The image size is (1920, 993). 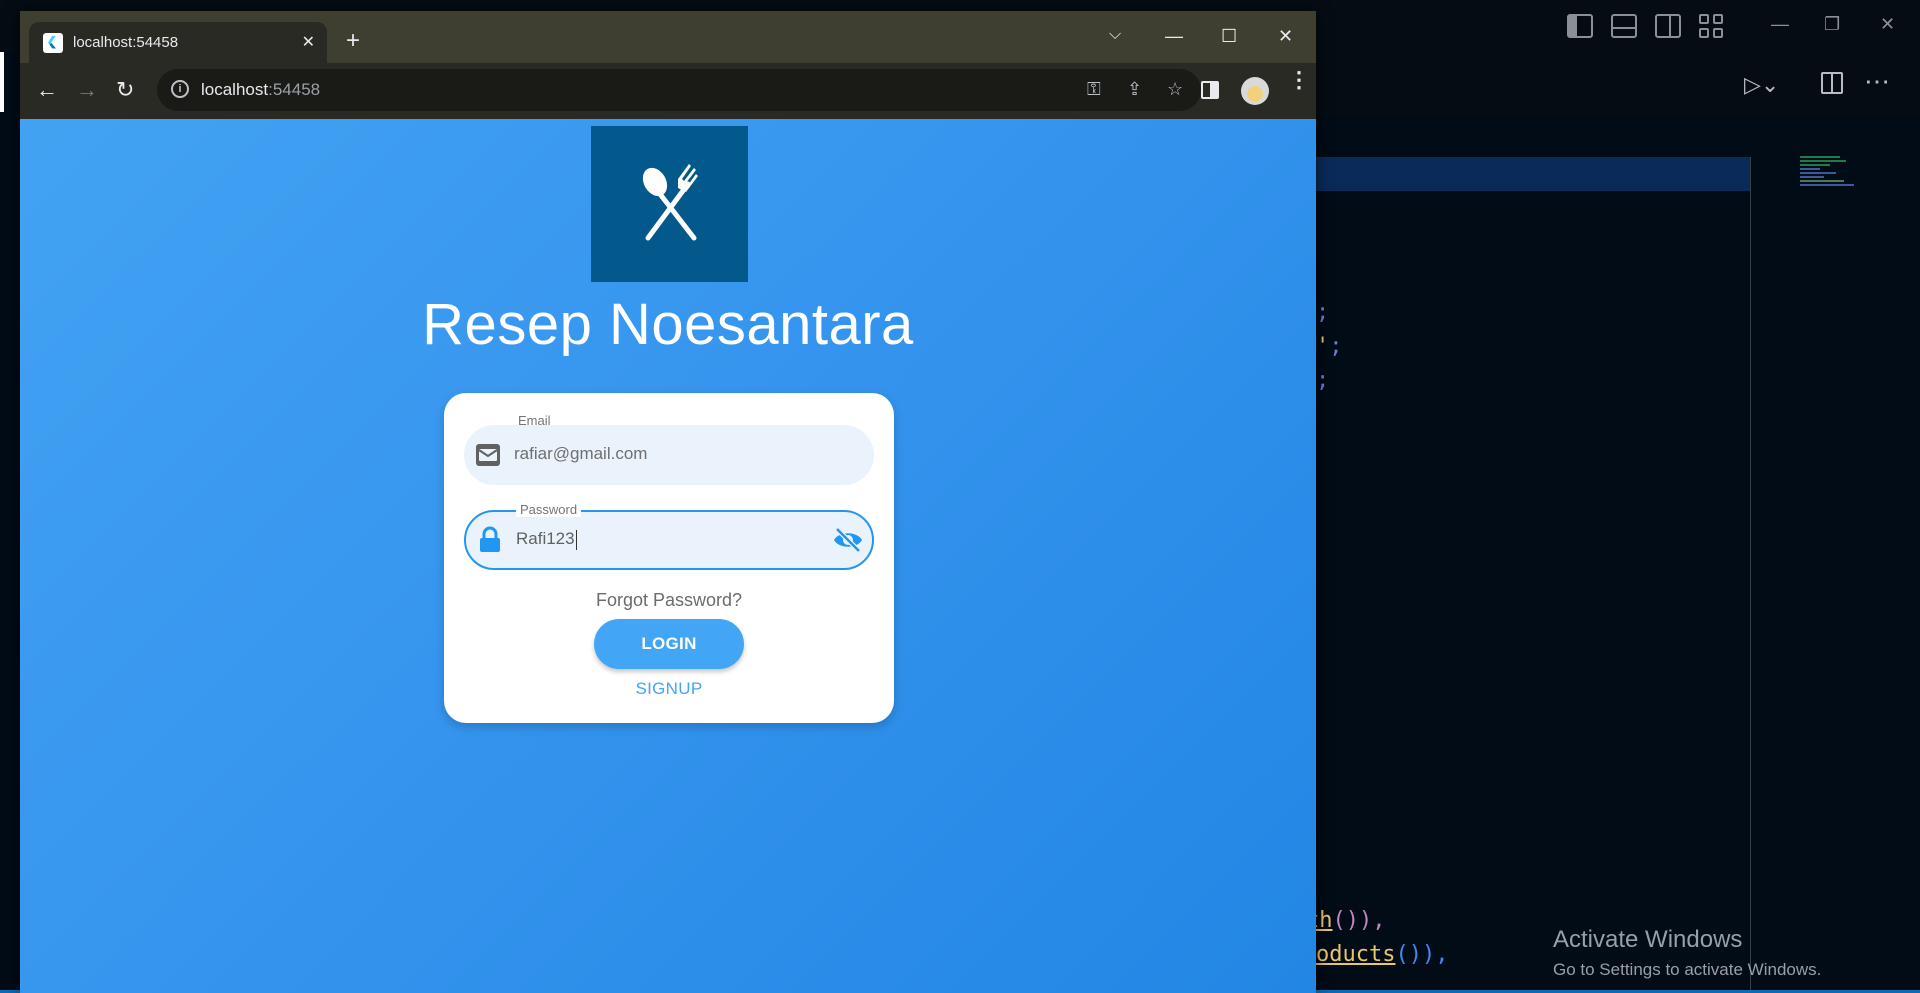 I want to click on browser-tab: localhost:54458 ✕, so click(x=178, y=42).